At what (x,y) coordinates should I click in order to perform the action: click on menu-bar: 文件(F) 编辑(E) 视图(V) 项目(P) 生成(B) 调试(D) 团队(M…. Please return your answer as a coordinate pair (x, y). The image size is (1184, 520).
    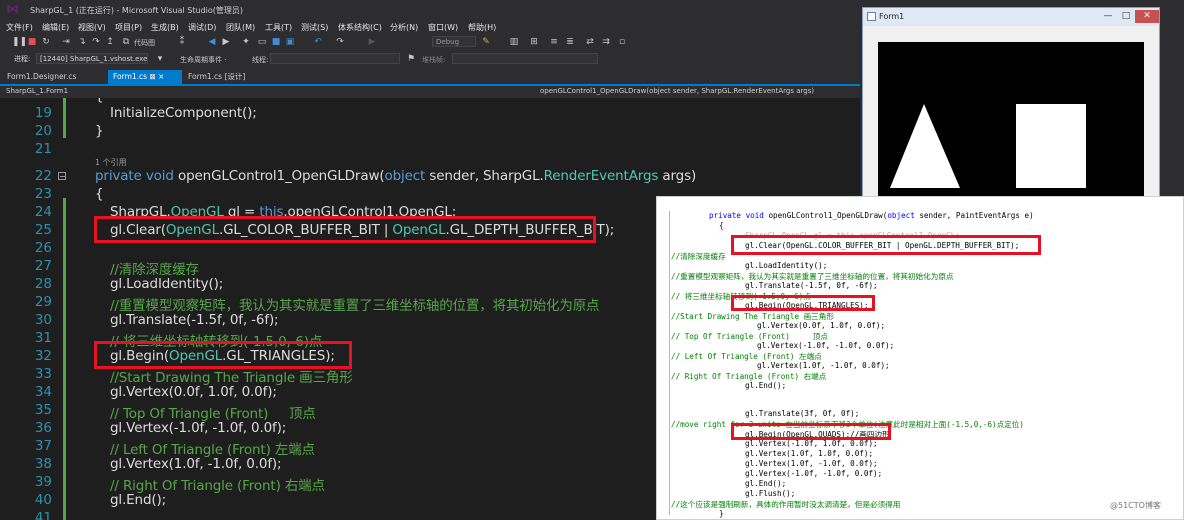
    Looking at the image, I should click on (430, 27).